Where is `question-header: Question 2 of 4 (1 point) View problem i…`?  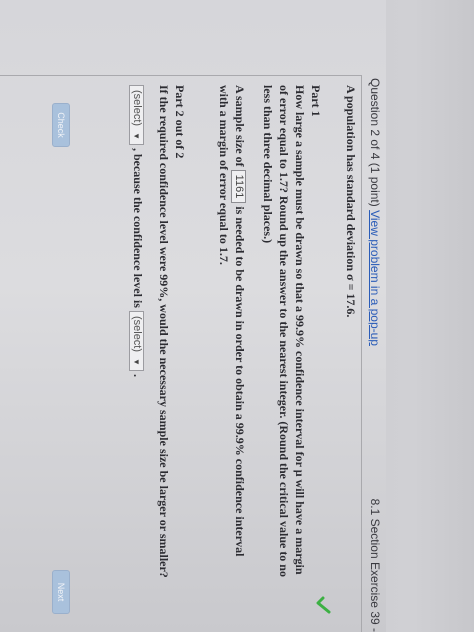 question-header: Question 2 of 4 (1 point) View problem i… is located at coordinates (375, 355).